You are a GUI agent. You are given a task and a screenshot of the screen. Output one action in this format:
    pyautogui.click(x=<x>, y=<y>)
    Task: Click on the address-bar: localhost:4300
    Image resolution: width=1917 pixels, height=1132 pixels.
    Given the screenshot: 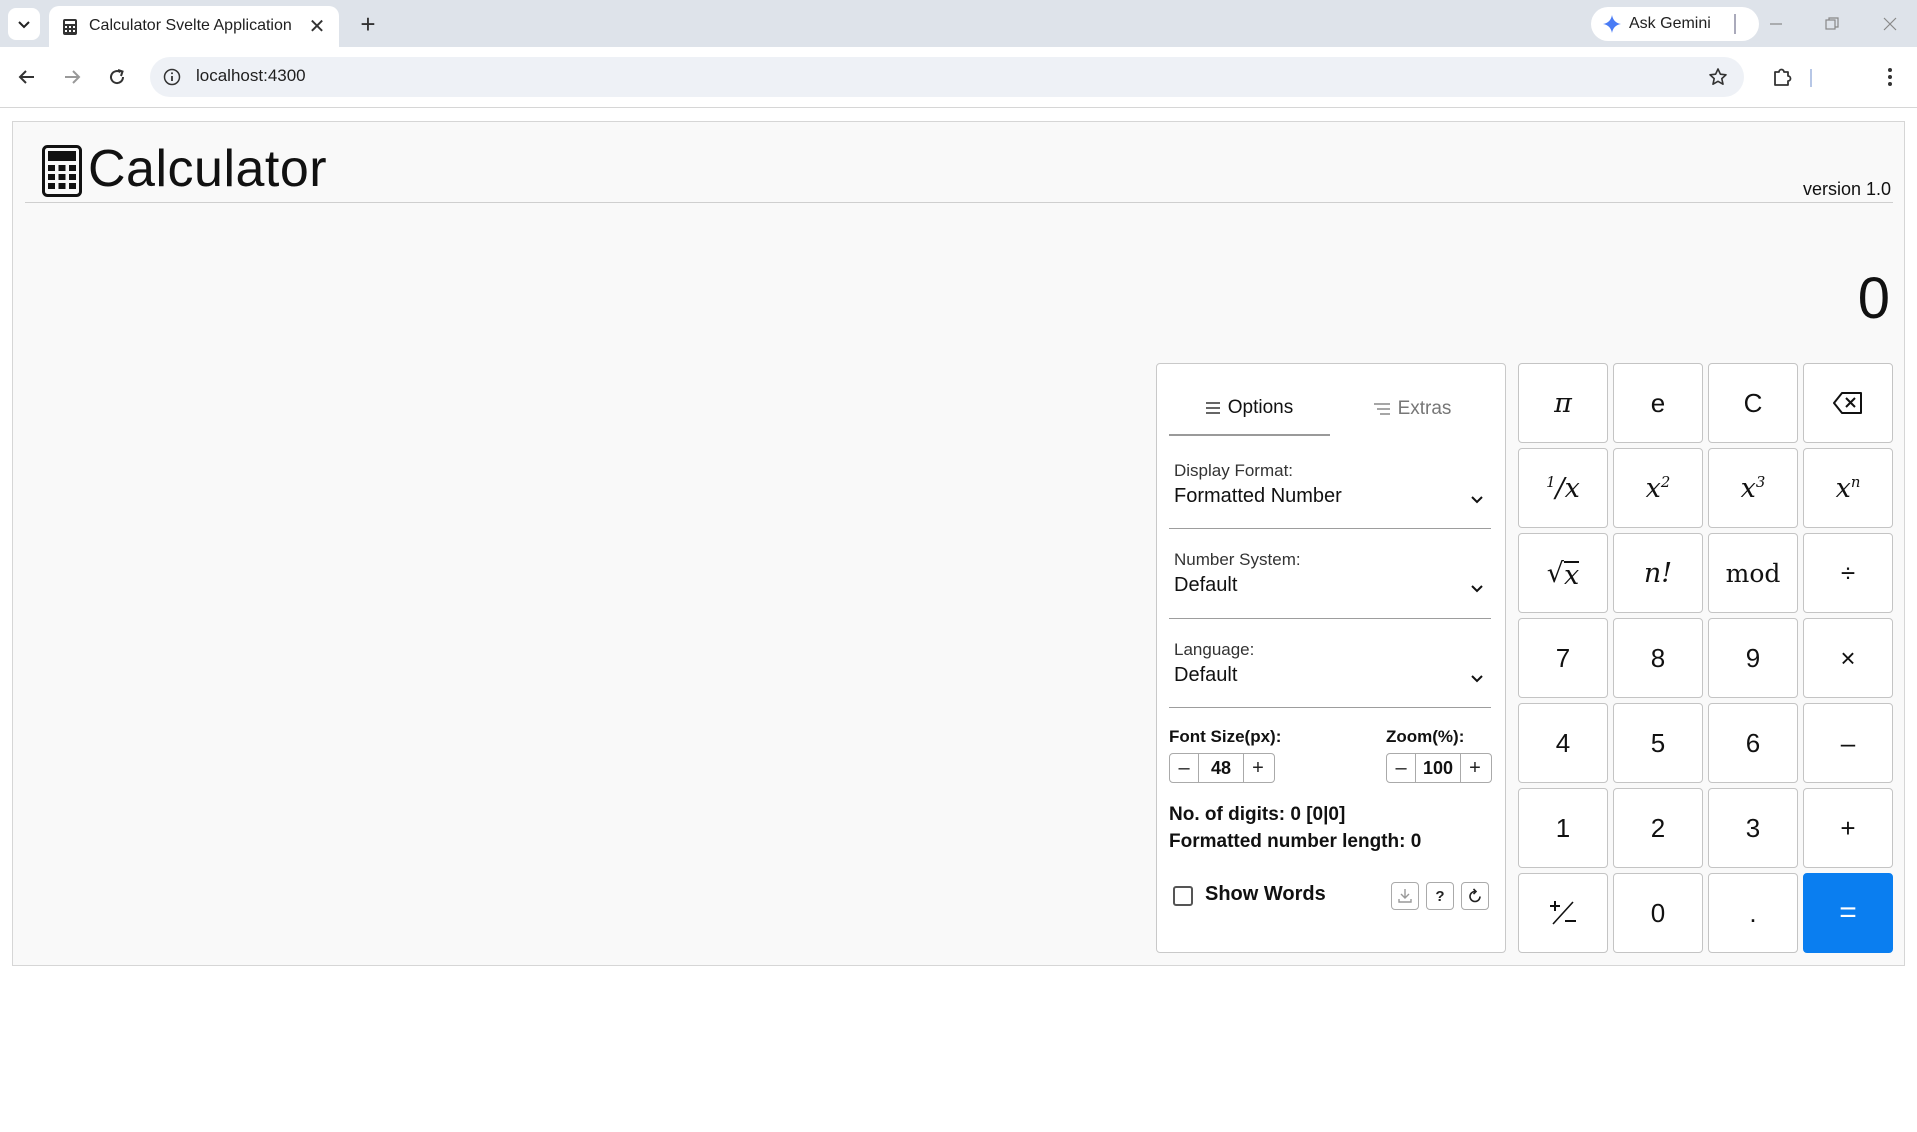 What is the action you would take?
    pyautogui.click(x=947, y=77)
    